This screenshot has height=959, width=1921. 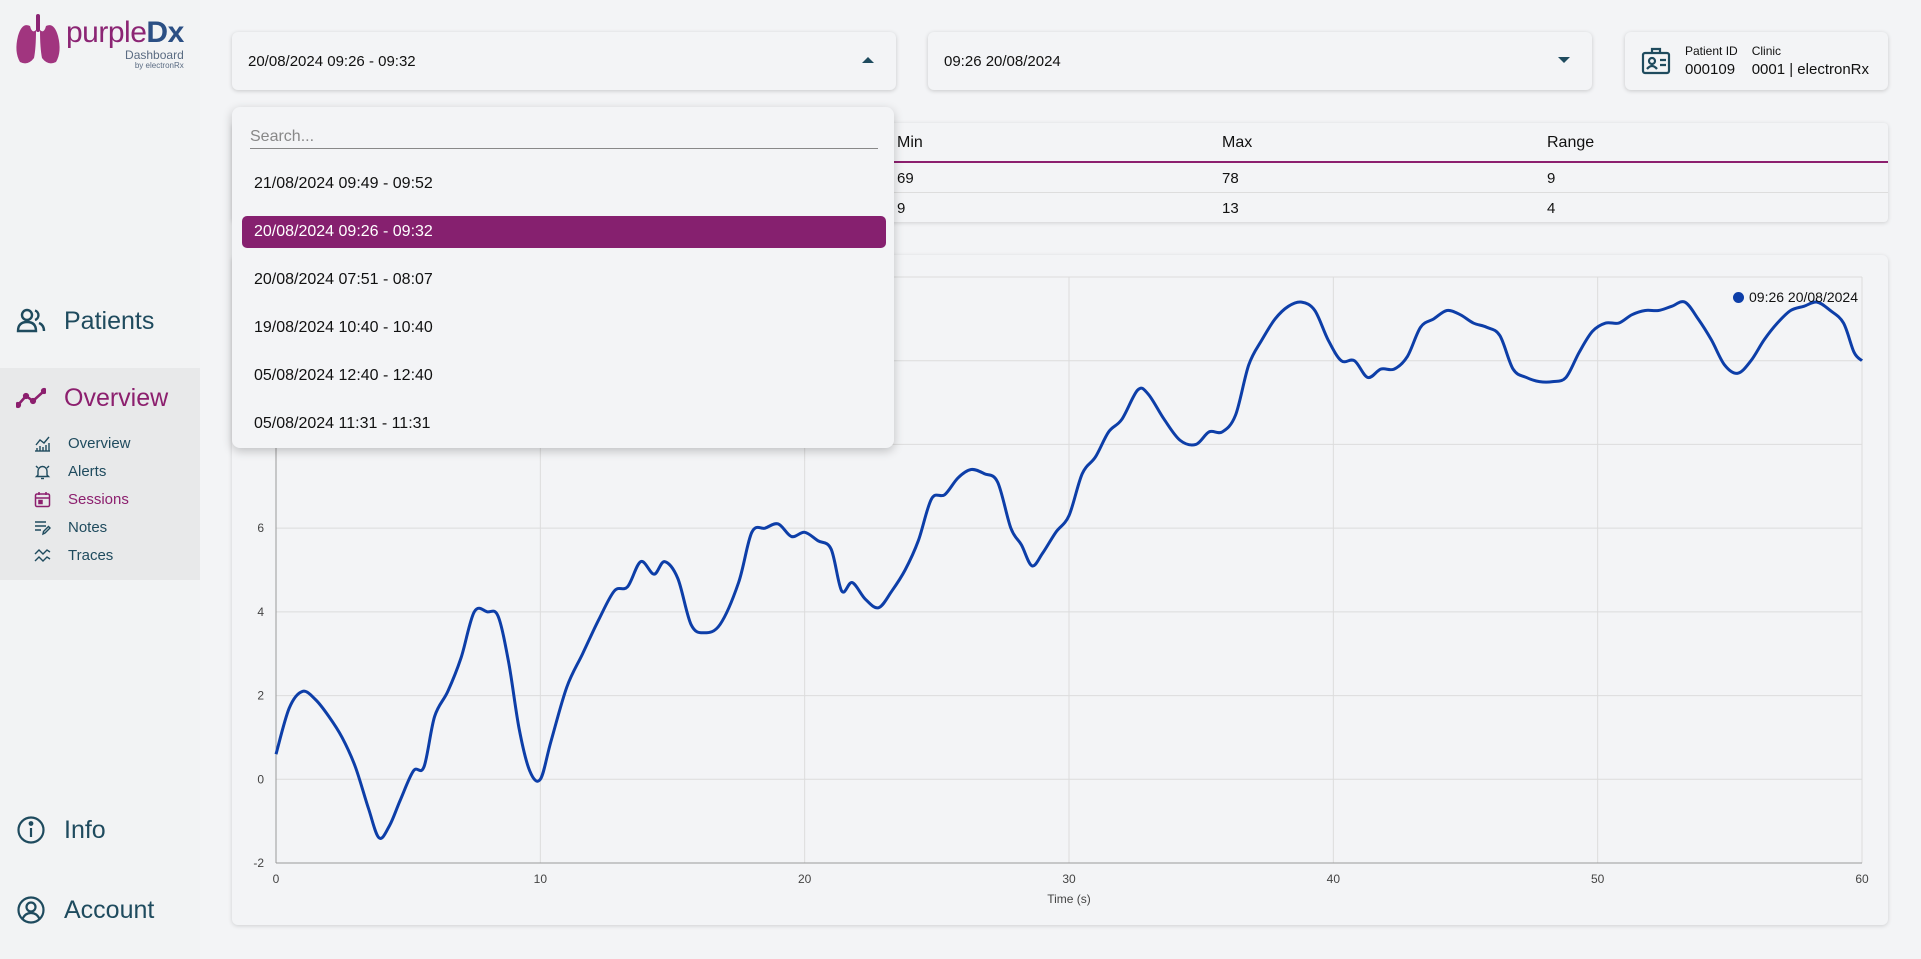 What do you see at coordinates (31, 398) in the screenshot?
I see `trend-line-icon` at bounding box center [31, 398].